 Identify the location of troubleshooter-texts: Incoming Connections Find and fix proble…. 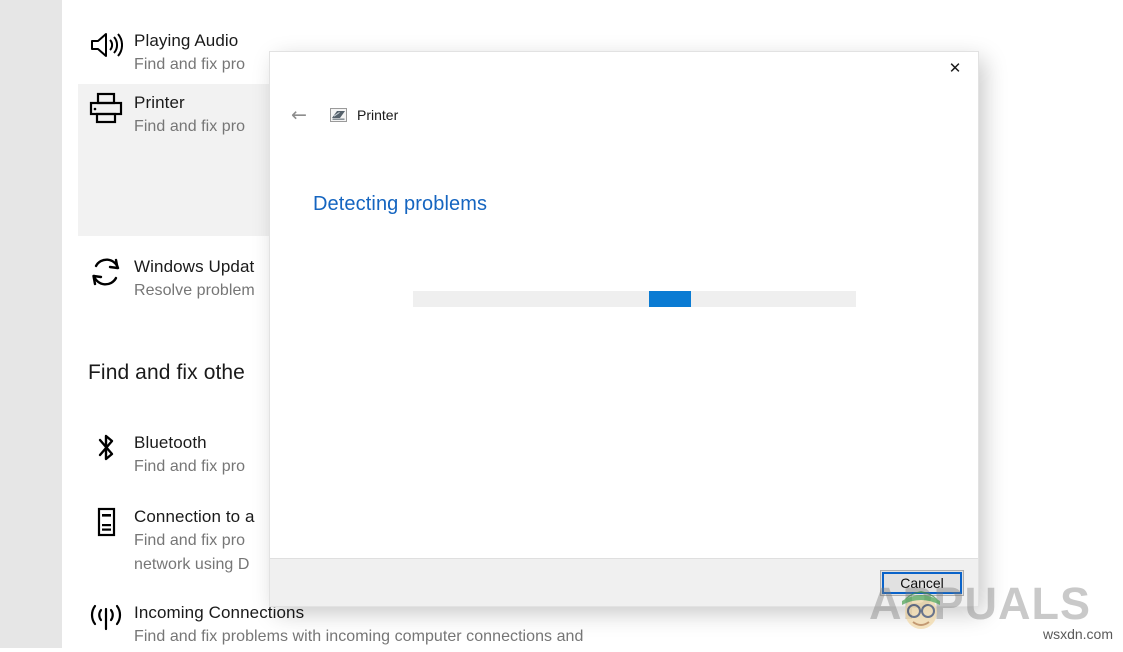
(486, 624).